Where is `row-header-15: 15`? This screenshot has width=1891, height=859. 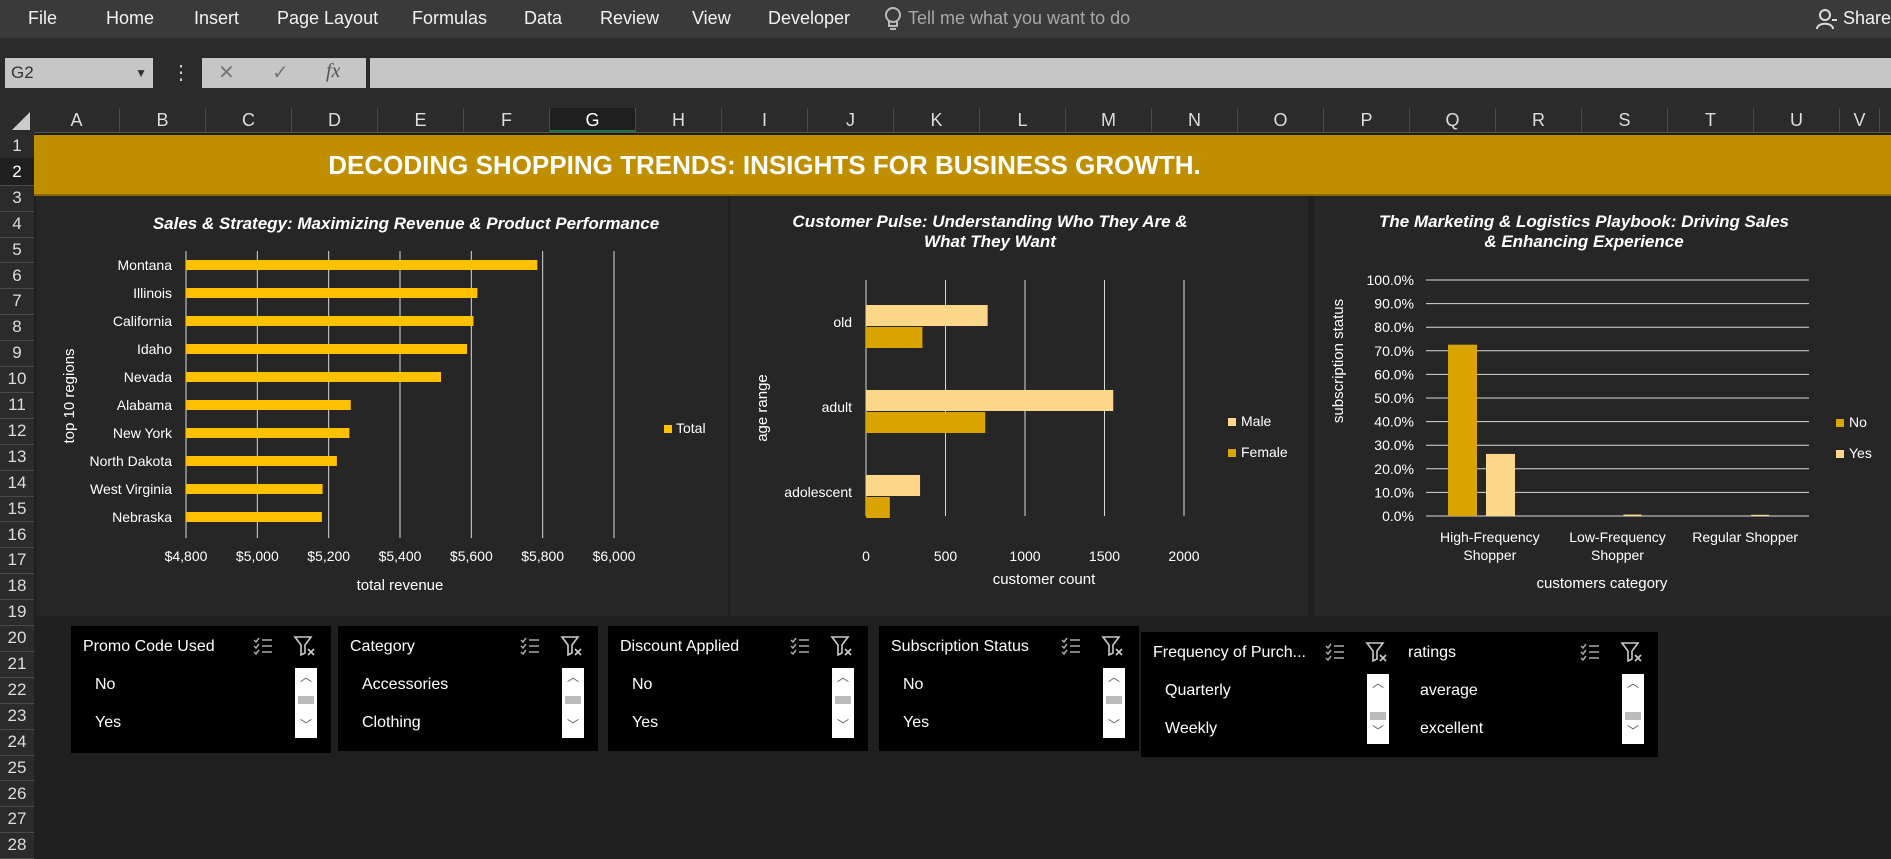
row-header-15: 15 is located at coordinates (17, 509).